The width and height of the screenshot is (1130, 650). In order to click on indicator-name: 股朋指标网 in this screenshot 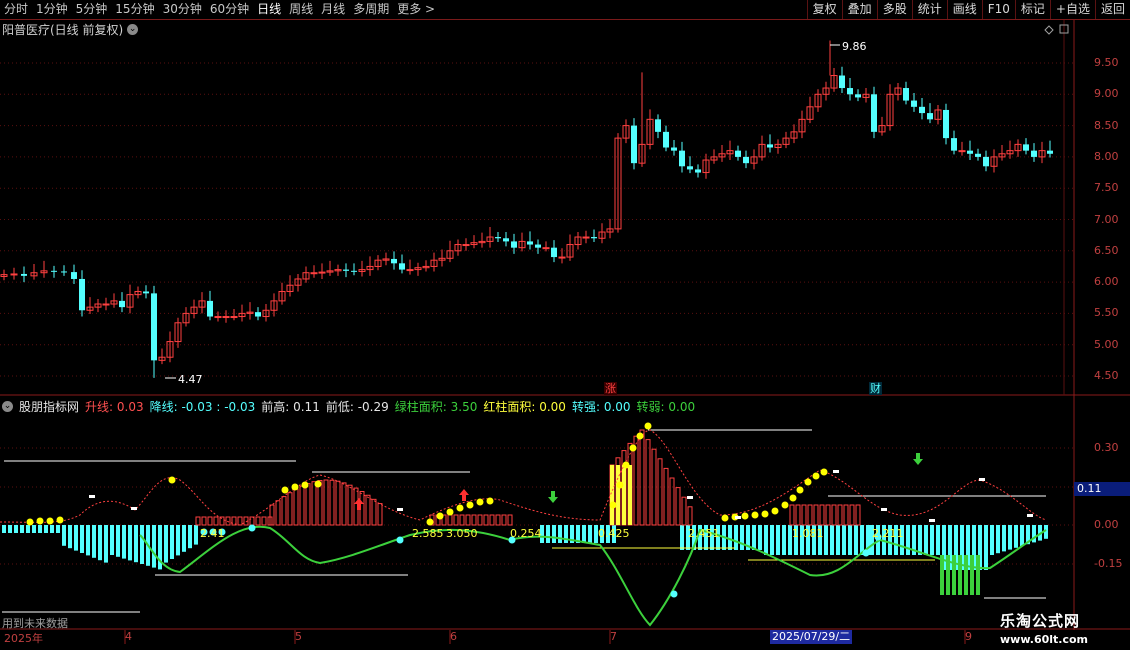, I will do `click(49, 407)`.